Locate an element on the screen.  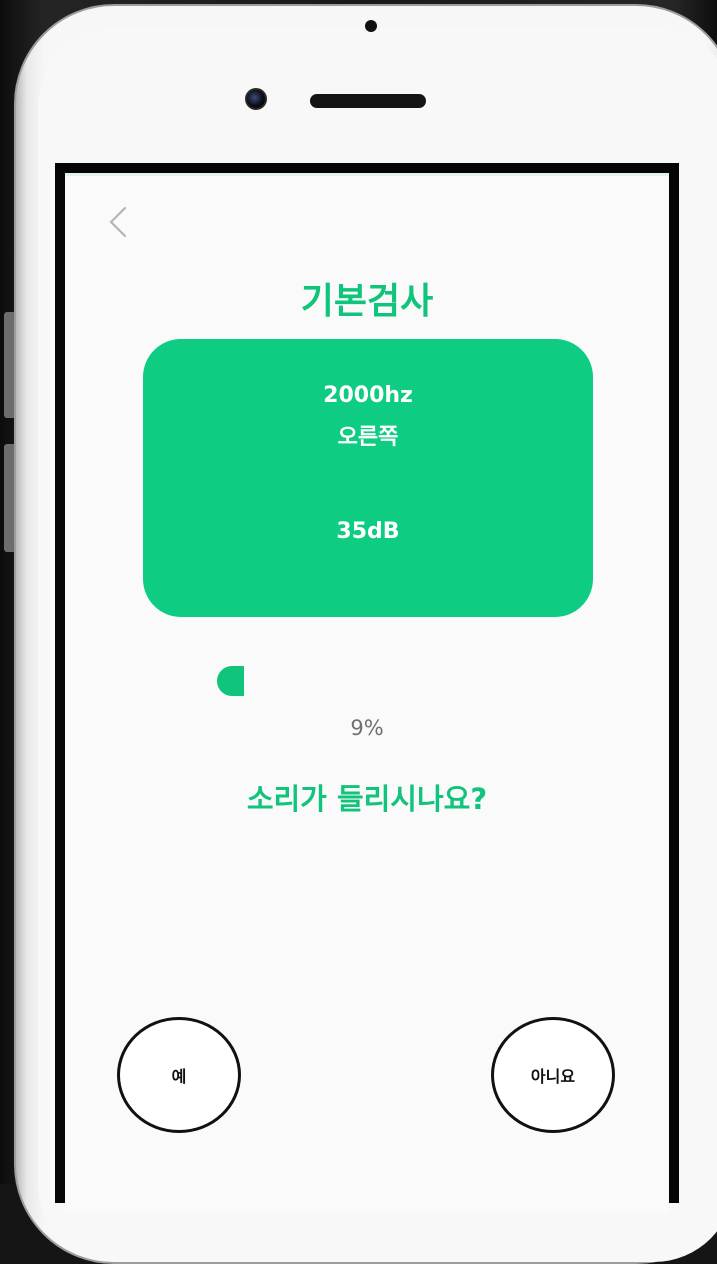
earpiece-speaker is located at coordinates (368, 101).